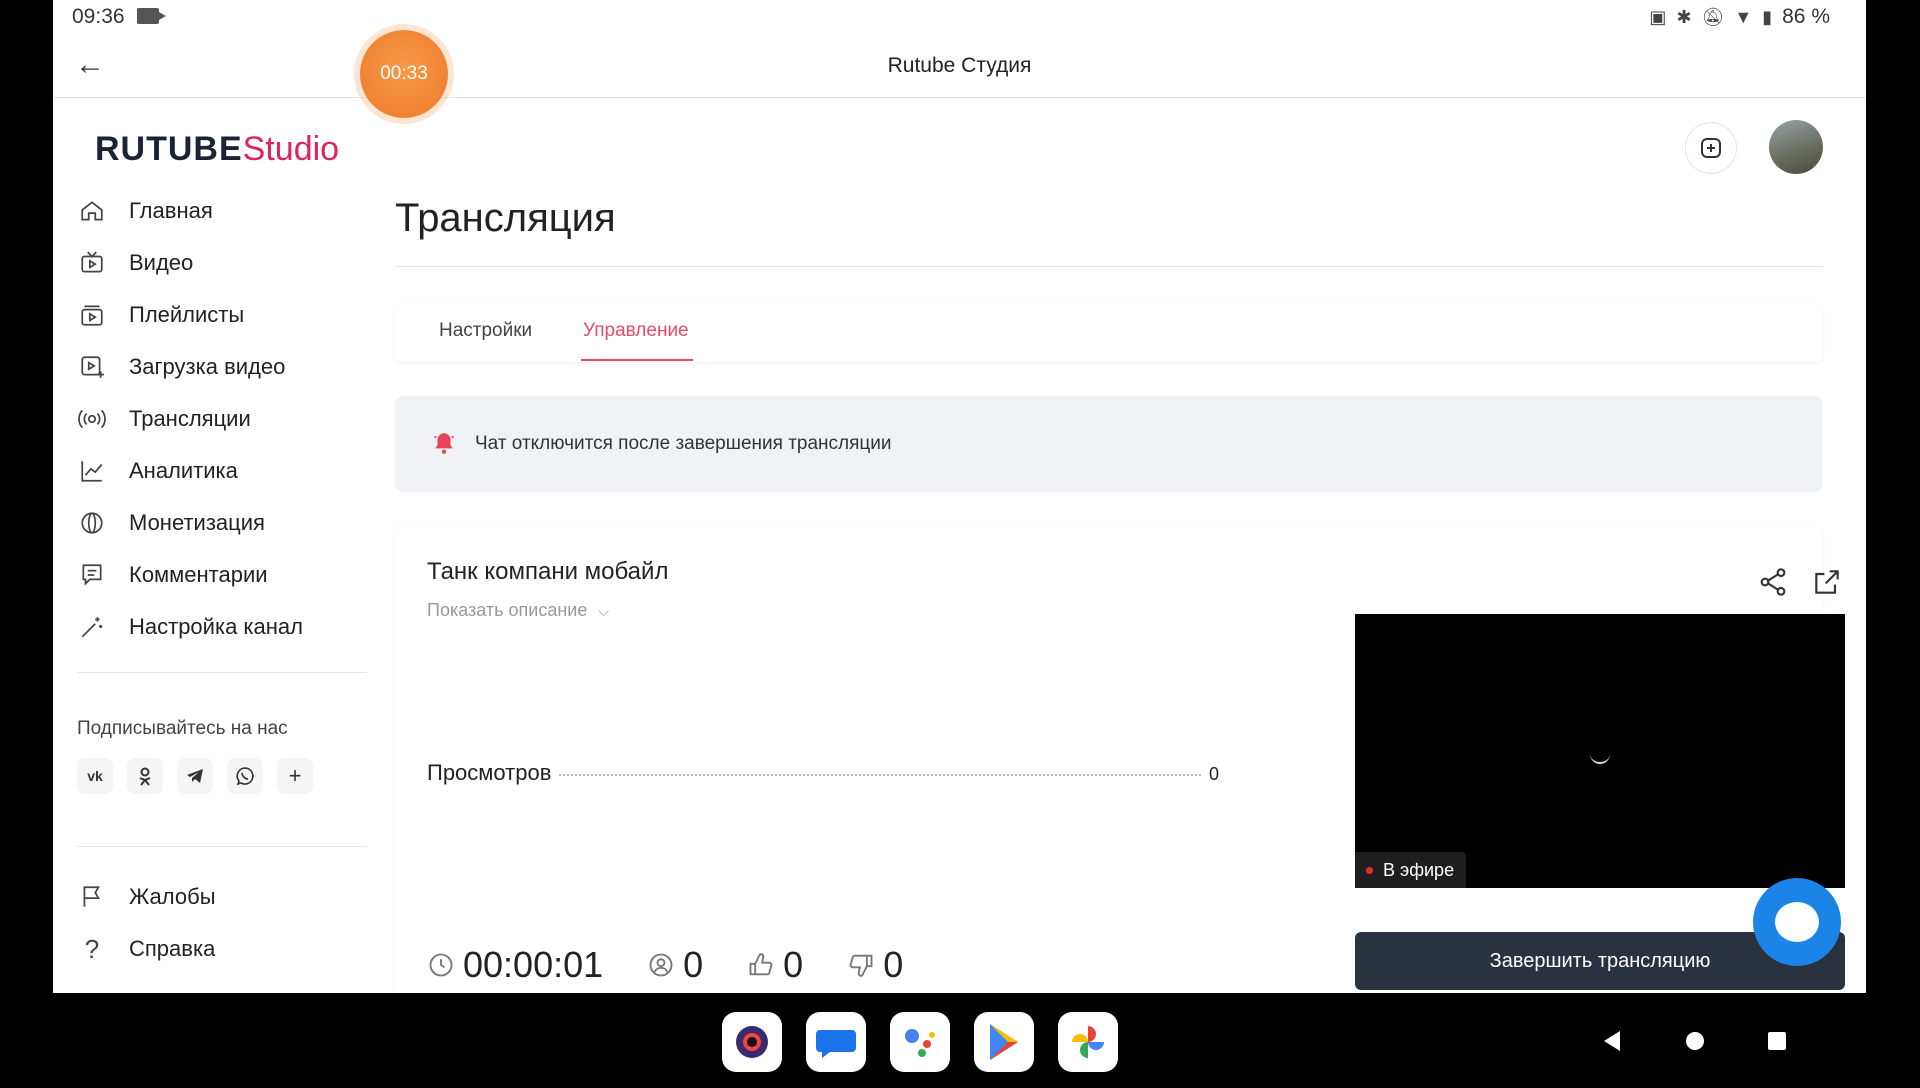 This screenshot has height=1088, width=1920. What do you see at coordinates (637, 360) in the screenshot?
I see `active-tab-indicator` at bounding box center [637, 360].